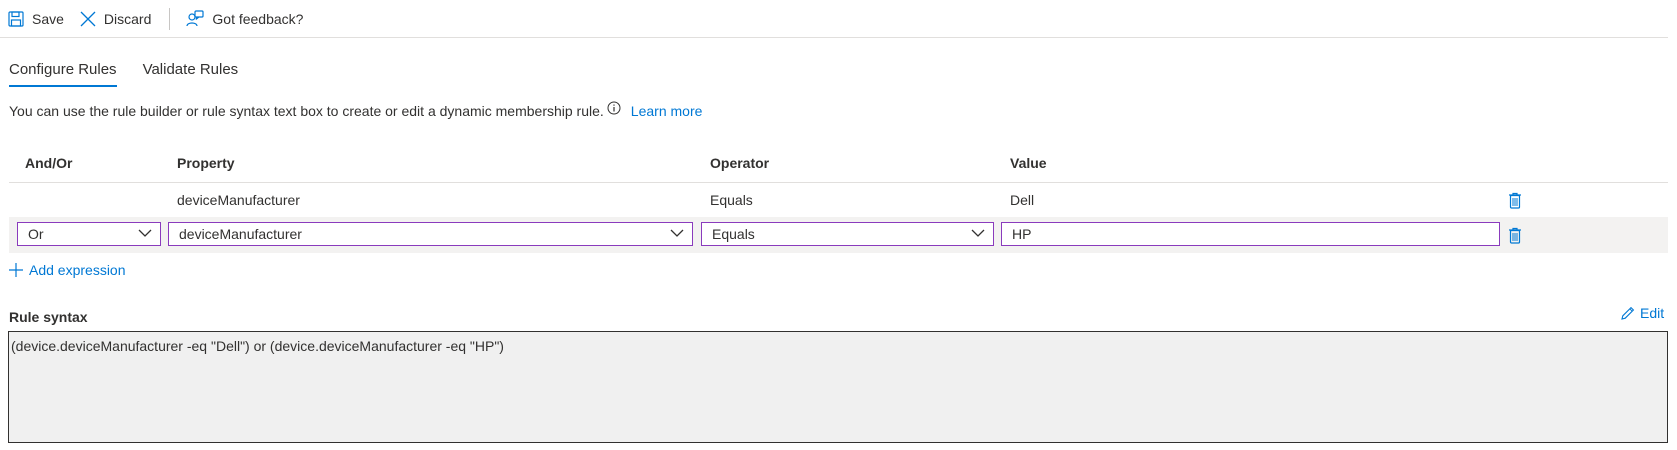 This screenshot has width=1677, height=450. What do you see at coordinates (731, 200) in the screenshot?
I see `row1-operator: Equals` at bounding box center [731, 200].